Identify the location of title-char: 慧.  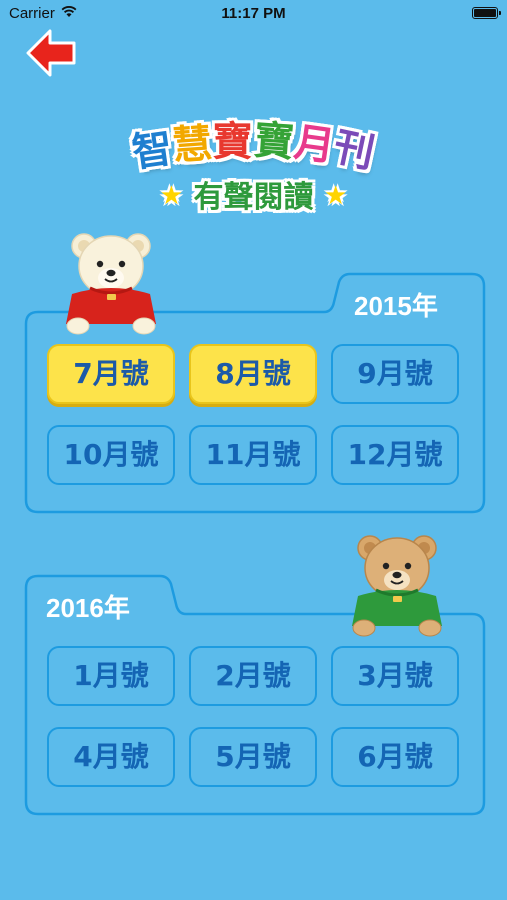
(192, 145).